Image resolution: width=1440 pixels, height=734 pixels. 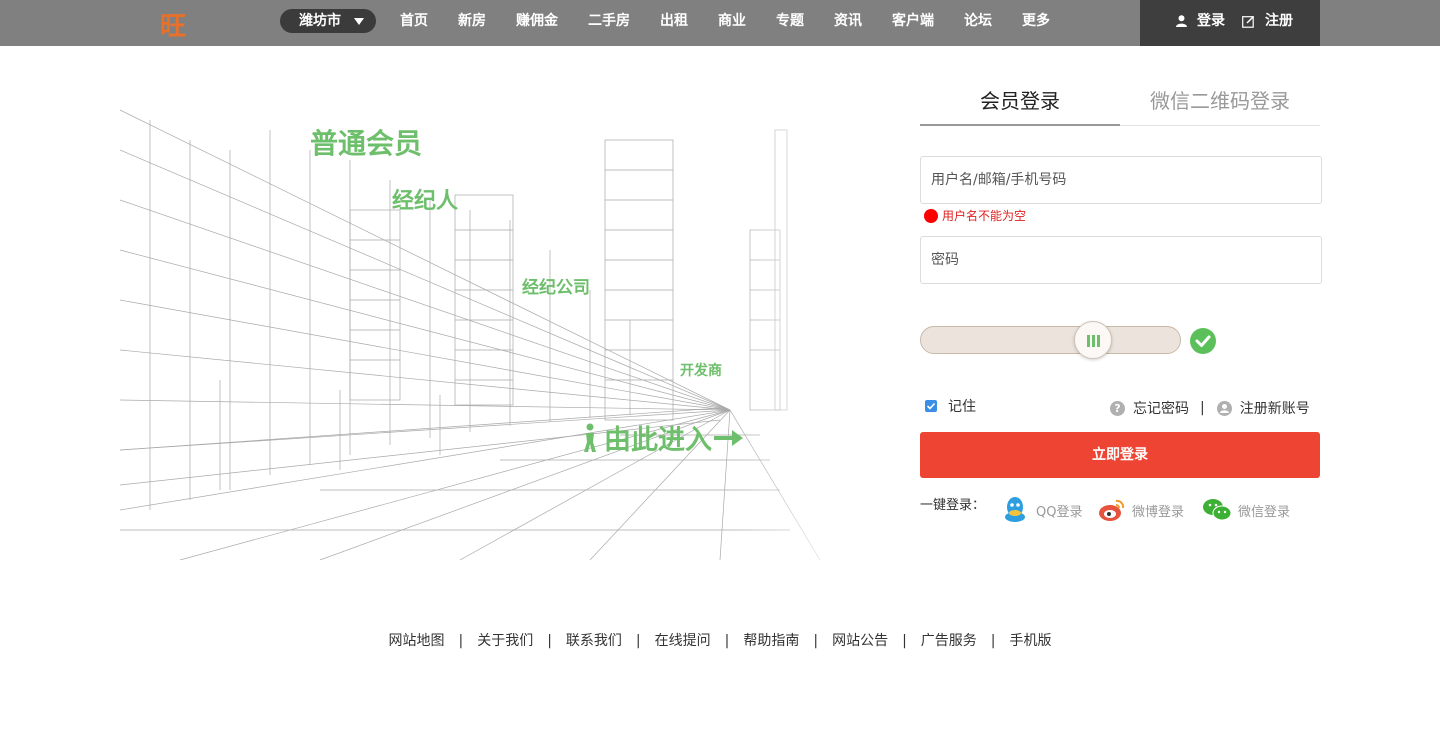 I want to click on login-tabs: 会员登录 微信二维码登录, so click(x=1120, y=102).